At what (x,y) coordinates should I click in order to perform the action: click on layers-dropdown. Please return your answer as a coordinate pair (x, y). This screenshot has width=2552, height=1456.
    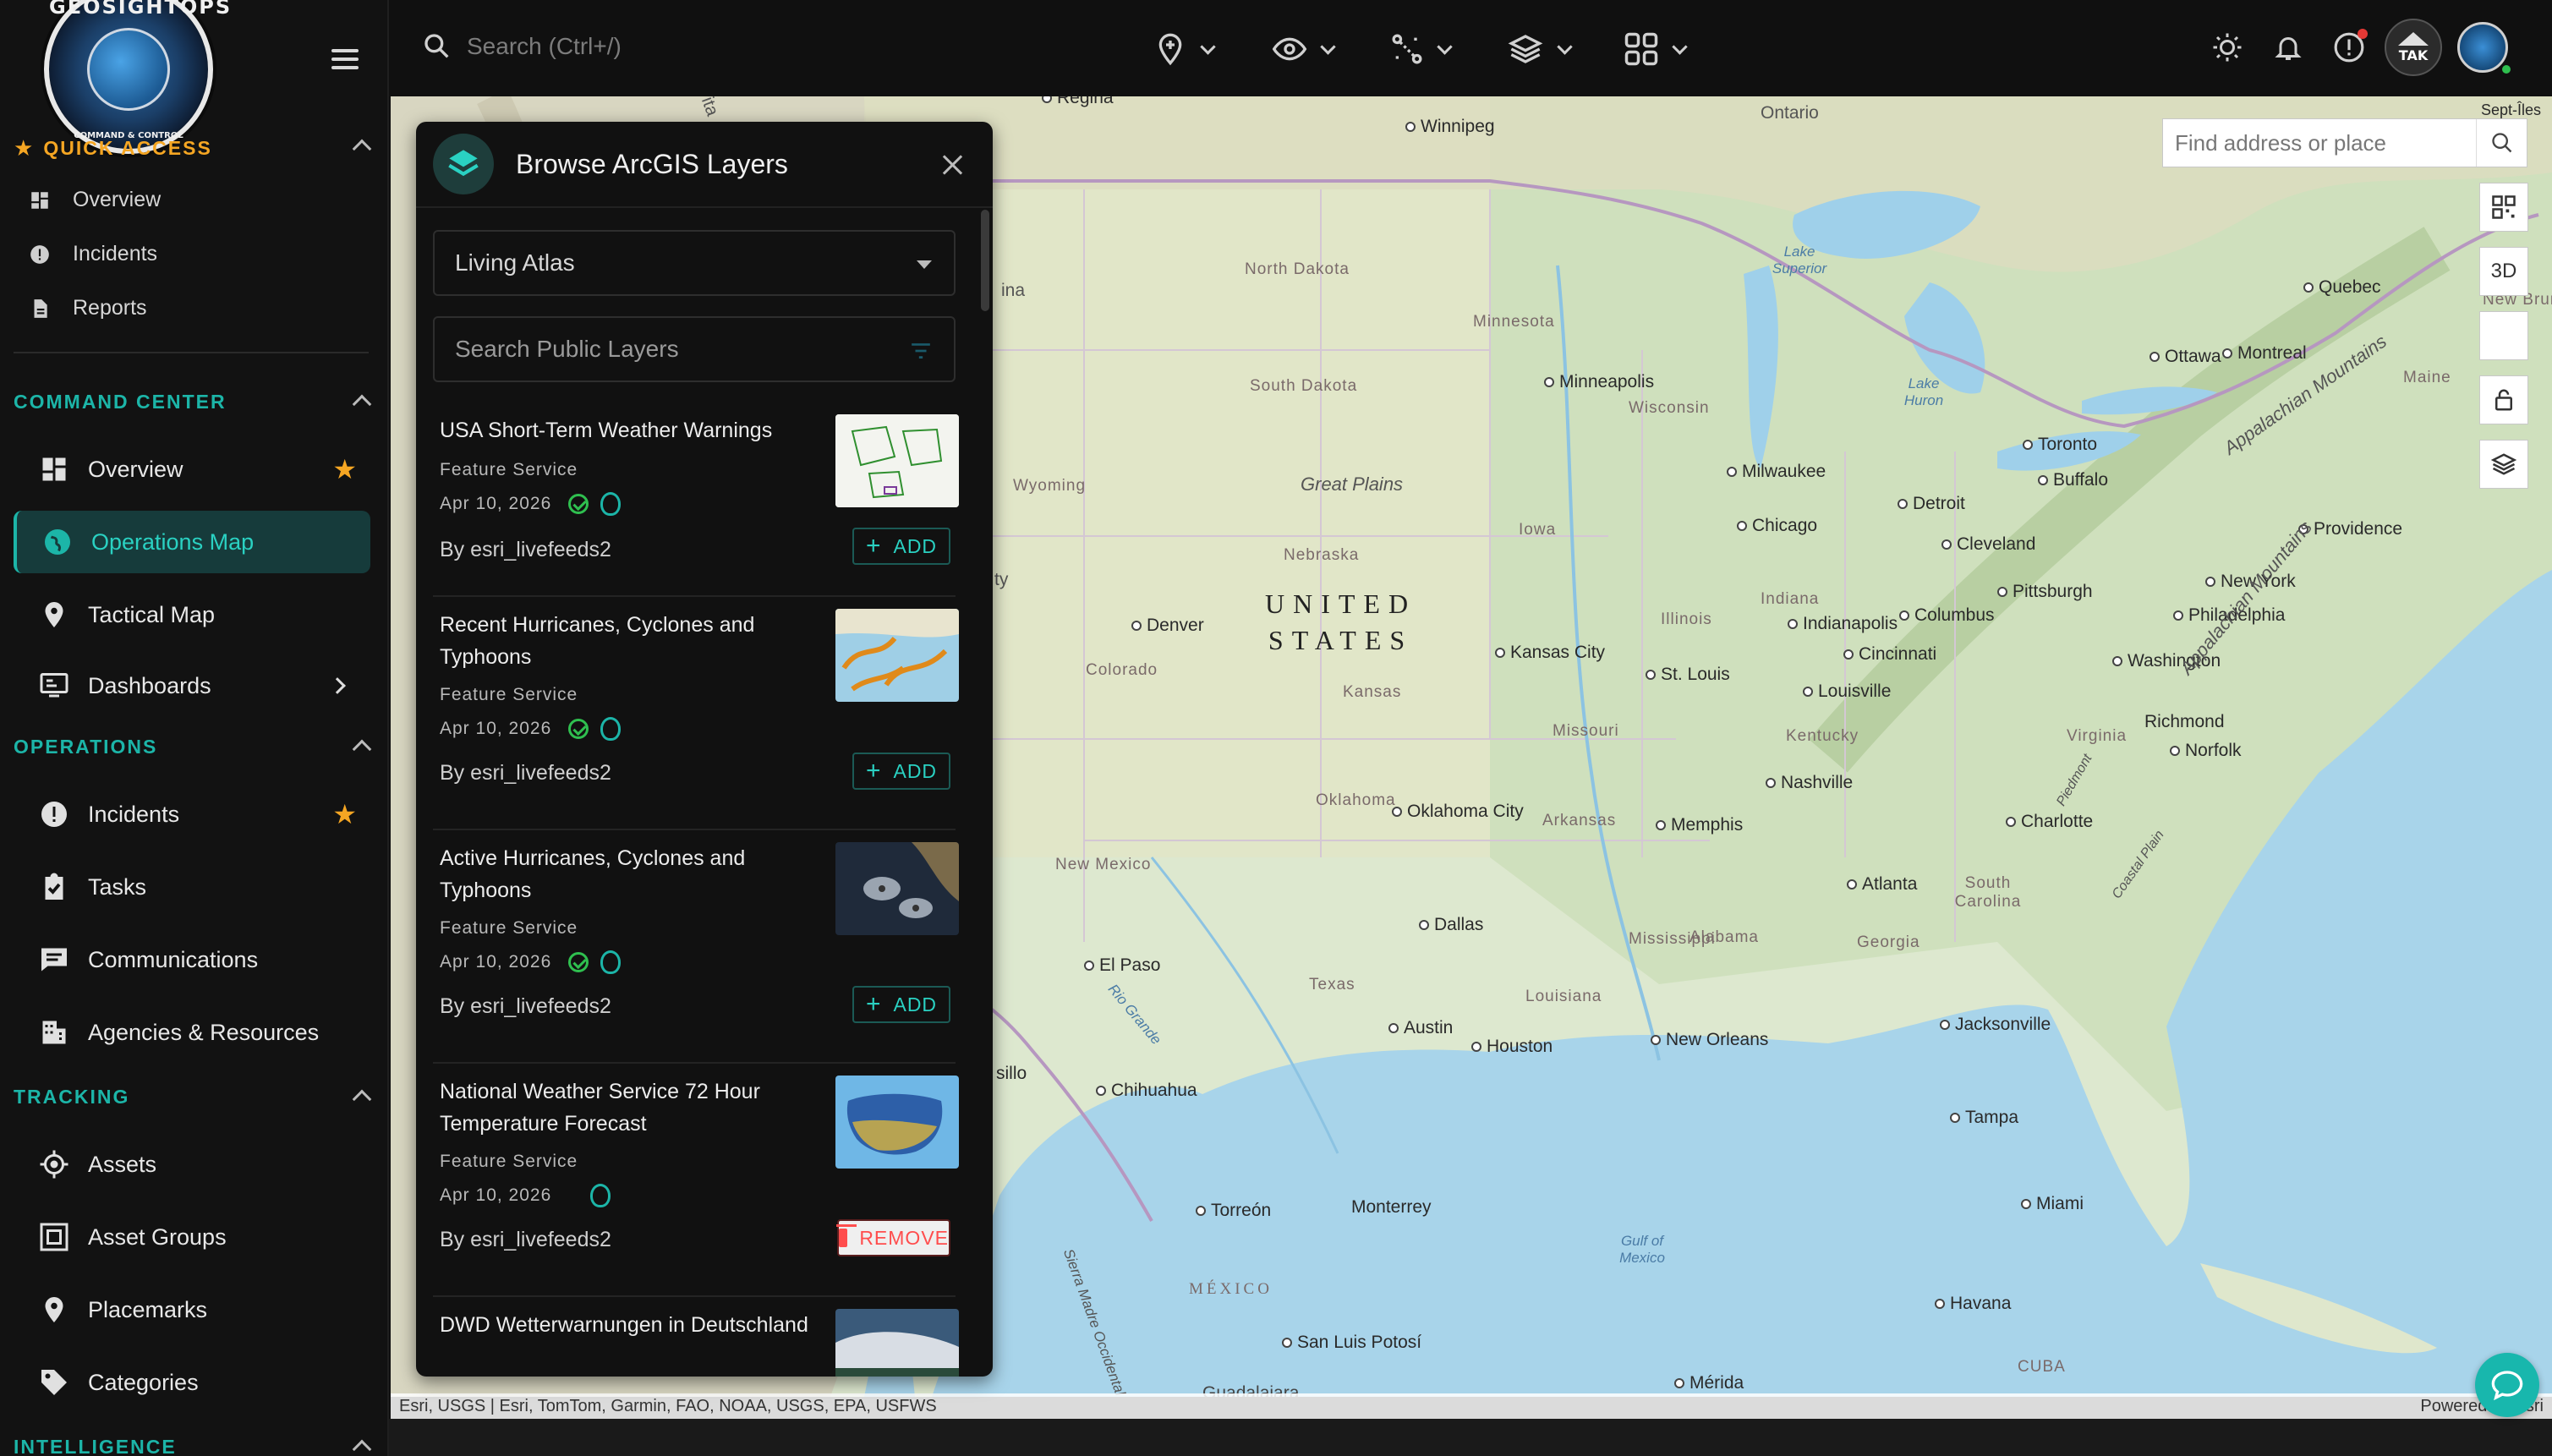
    Looking at the image, I should click on (1540, 49).